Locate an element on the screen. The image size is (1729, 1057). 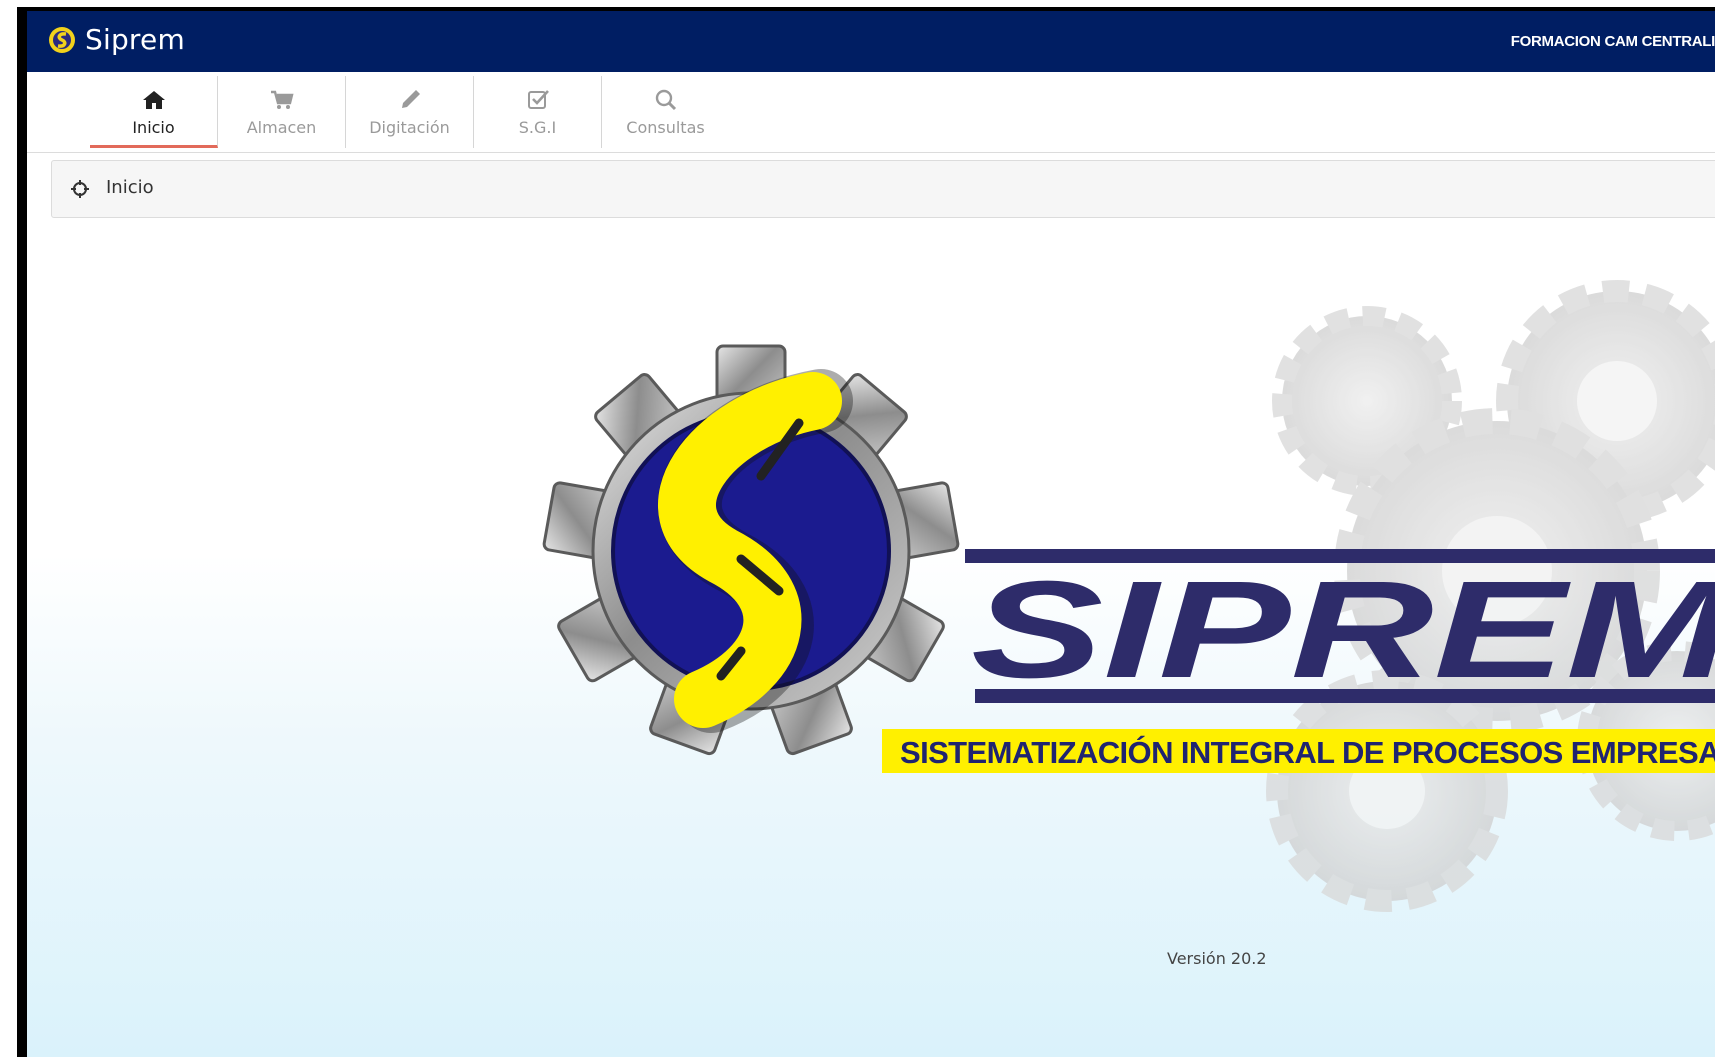
breadcrumb-label: Inicio is located at coordinates (130, 187).